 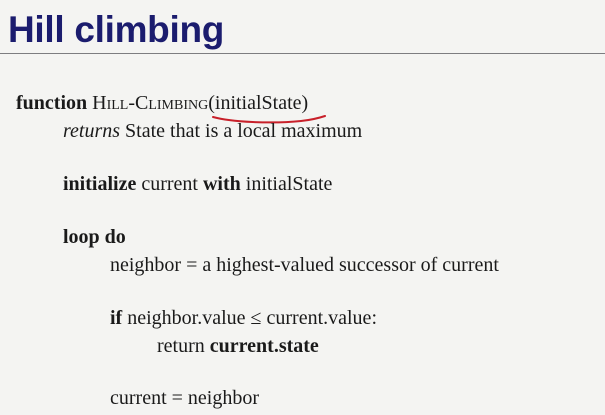 What do you see at coordinates (185, 398) in the screenshot?
I see `assign-line: current = neighbor` at bounding box center [185, 398].